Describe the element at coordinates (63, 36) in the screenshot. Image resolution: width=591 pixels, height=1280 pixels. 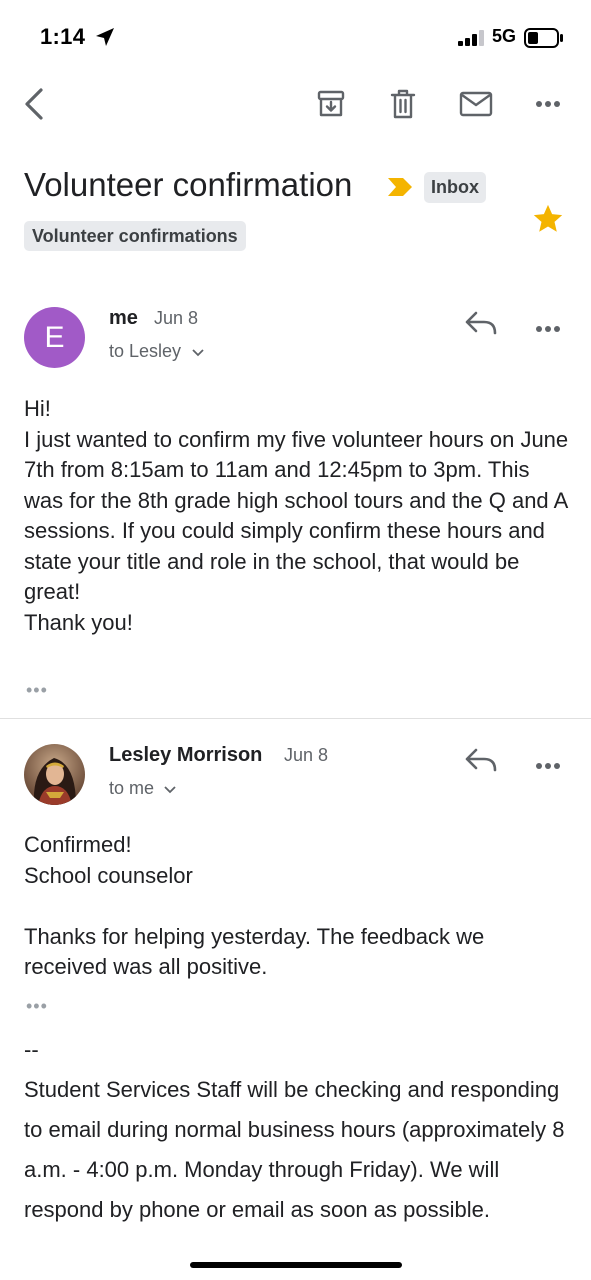
I see `status-time: 1:14` at that location.